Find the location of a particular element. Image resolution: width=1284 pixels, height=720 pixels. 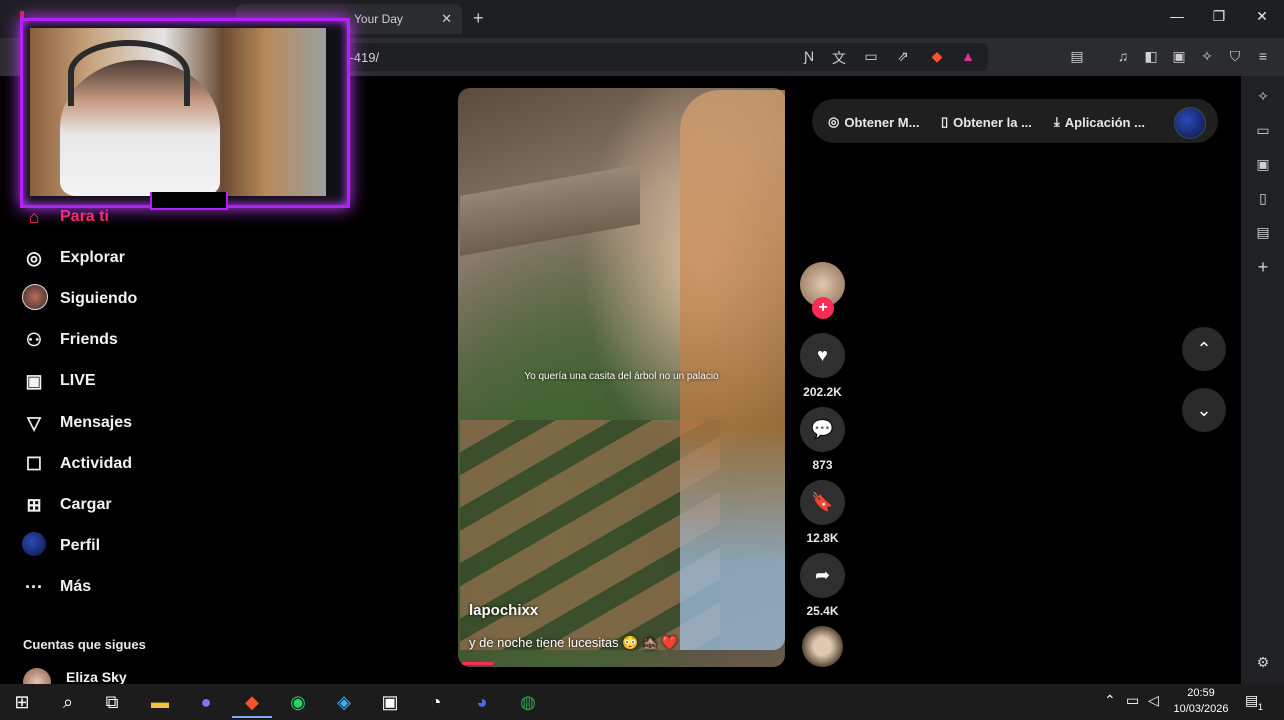

sidebar-item-messages: ▽ Mensajes is located at coordinates (77, 423).